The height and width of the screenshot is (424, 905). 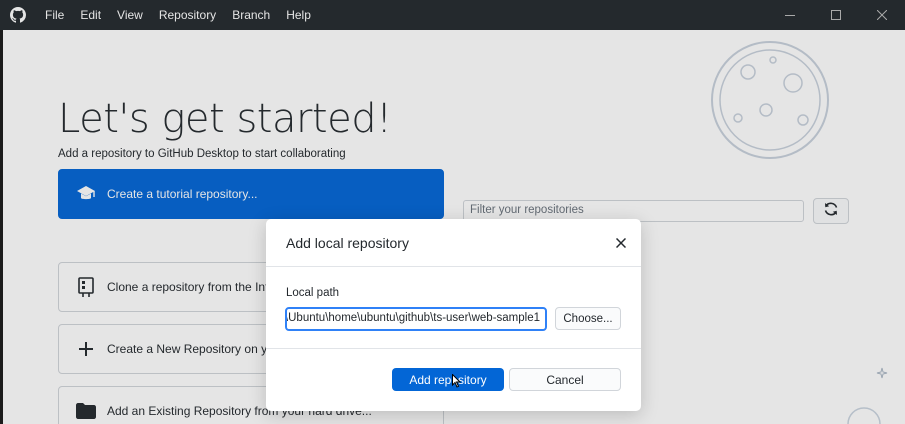 What do you see at coordinates (565, 379) in the screenshot?
I see `cancel-button: Cancel` at bounding box center [565, 379].